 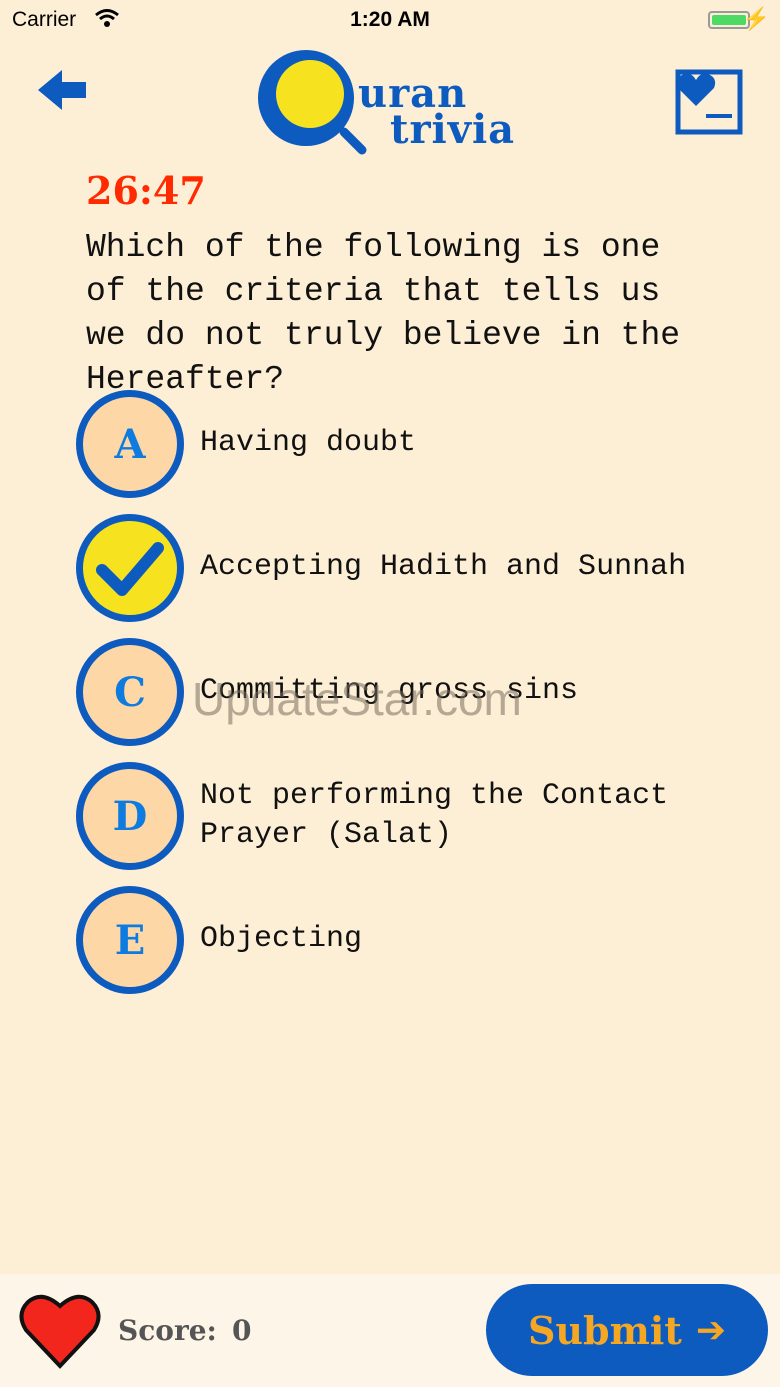 I want to click on back-button, so click(x=64, y=90).